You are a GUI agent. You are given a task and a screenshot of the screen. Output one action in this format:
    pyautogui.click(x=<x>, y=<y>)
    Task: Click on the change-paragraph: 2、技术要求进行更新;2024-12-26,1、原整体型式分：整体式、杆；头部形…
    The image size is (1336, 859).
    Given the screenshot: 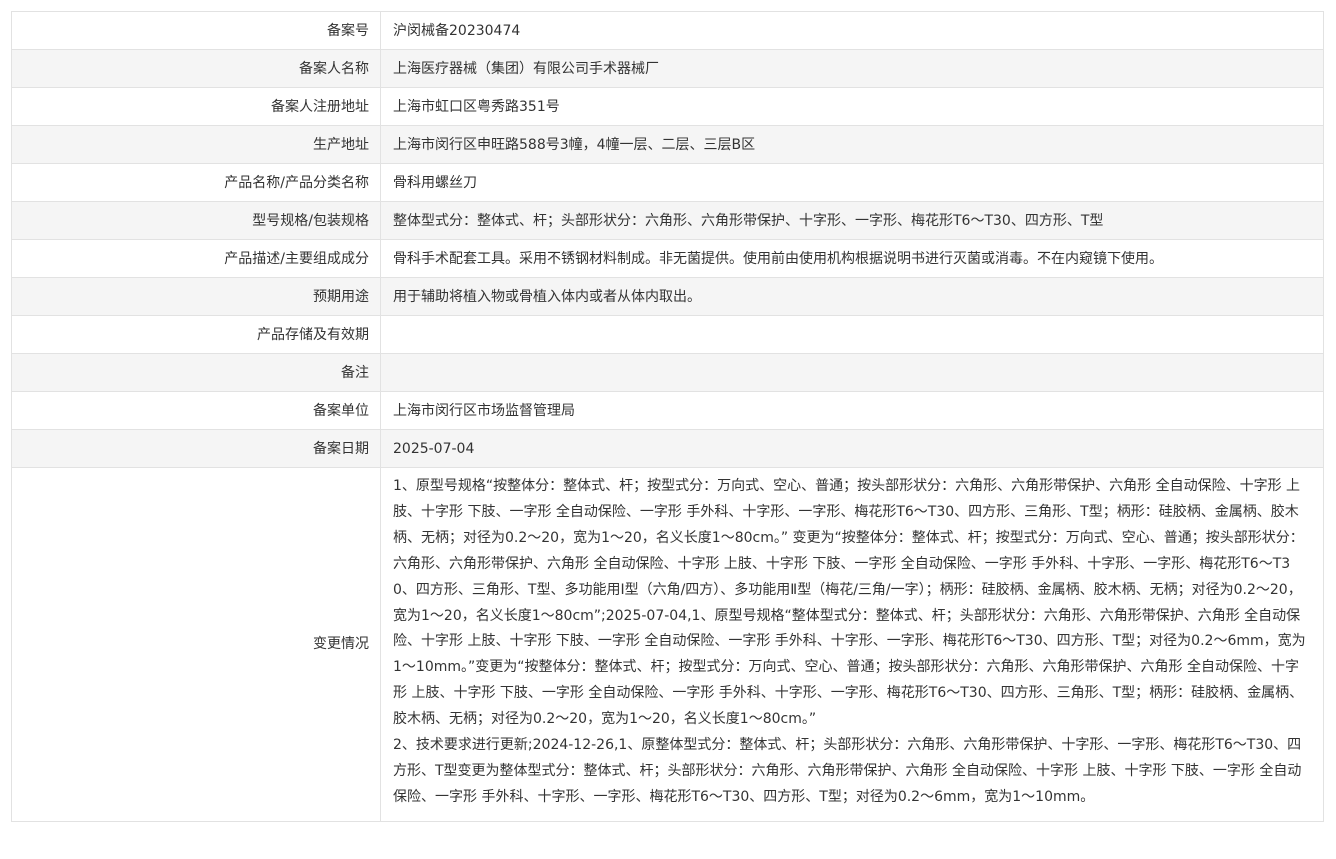 What is the action you would take?
    pyautogui.click(x=847, y=771)
    